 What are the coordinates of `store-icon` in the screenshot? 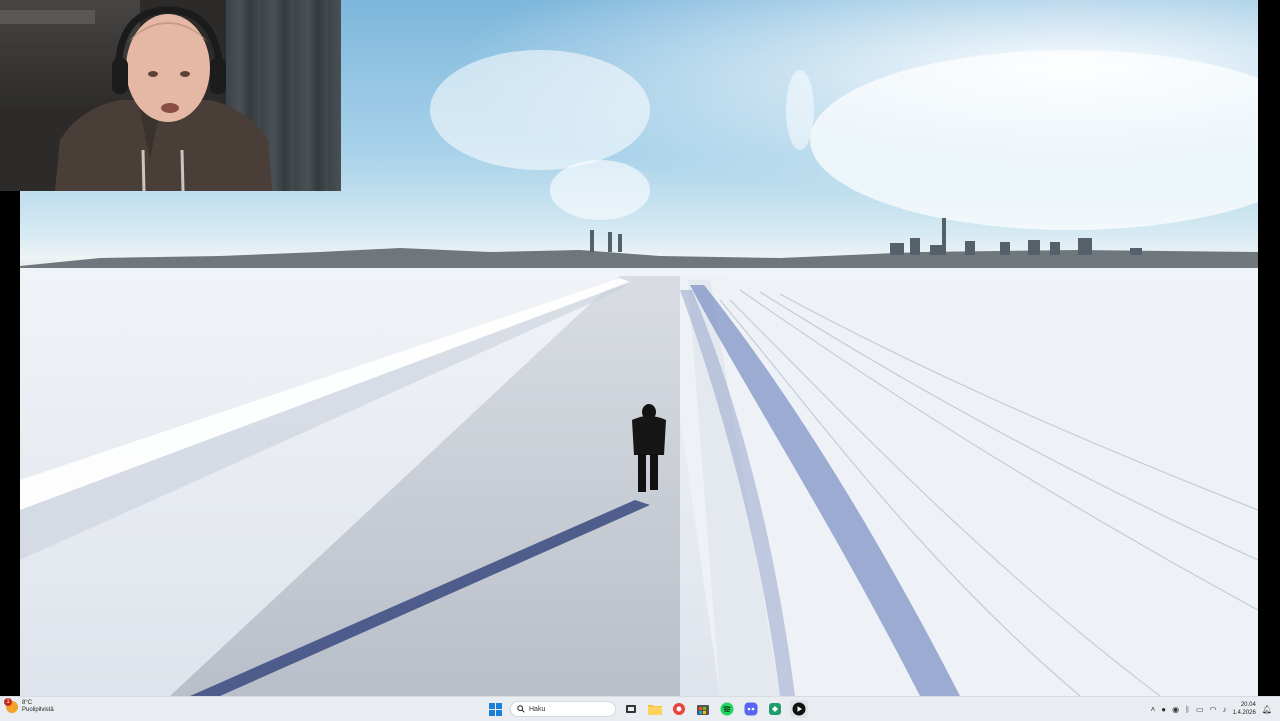 It's located at (703, 710).